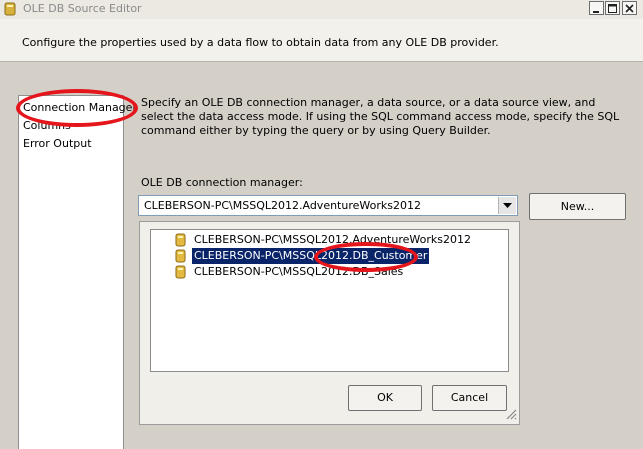 The height and width of the screenshot is (449, 643). Describe the element at coordinates (82, 8) in the screenshot. I see `window-title: OLE DB Source Editor` at that location.